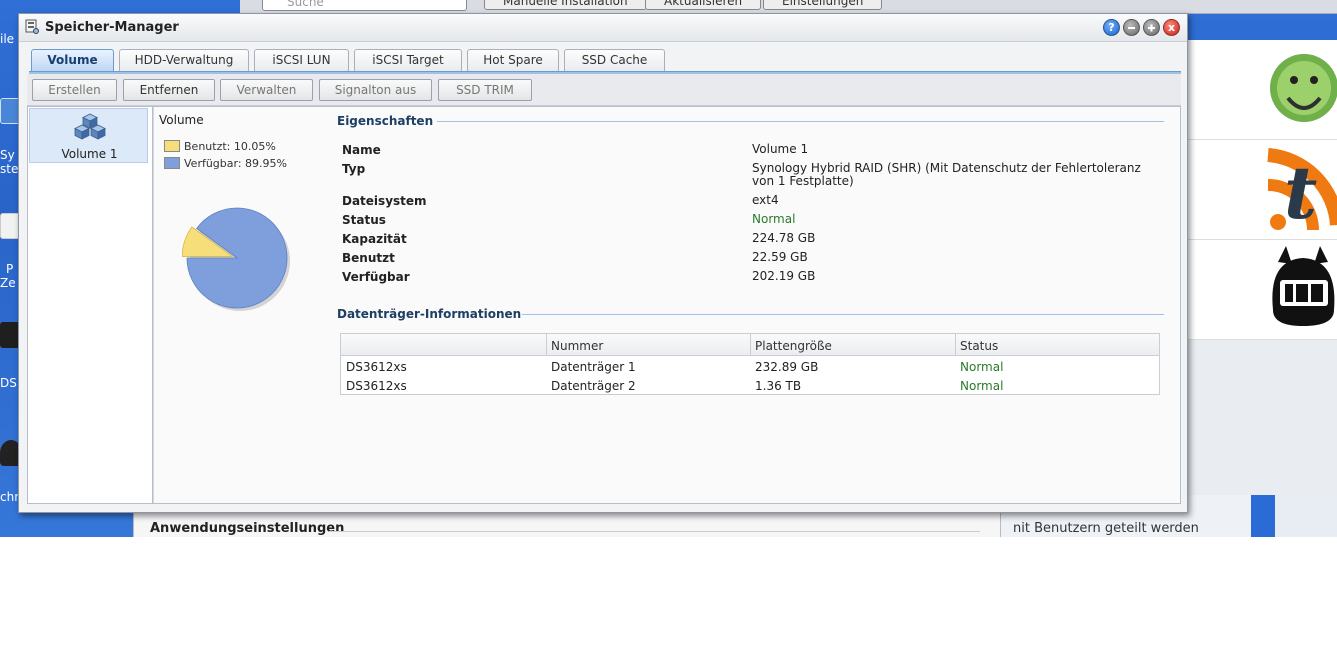 This screenshot has width=1337, height=648. Describe the element at coordinates (10, 269) in the screenshot. I see `desktop-label: P` at that location.